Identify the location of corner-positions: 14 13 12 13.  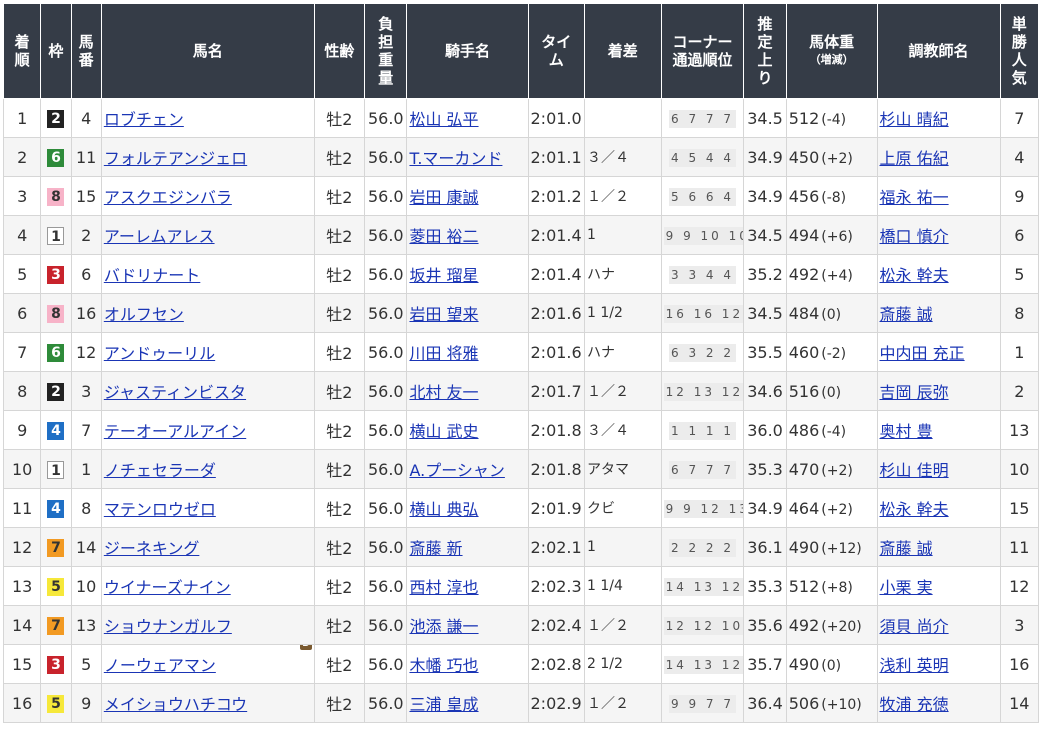
(703, 586).